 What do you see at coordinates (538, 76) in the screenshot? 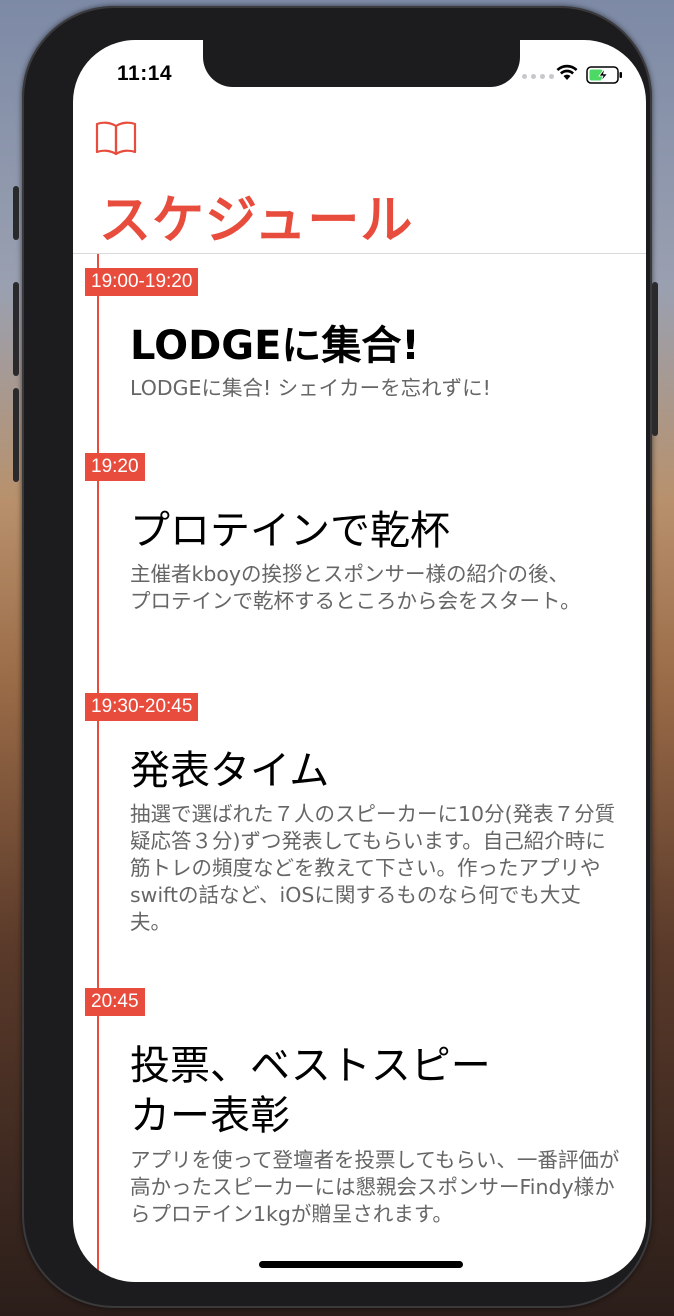
I see `cellular-signal-icon` at bounding box center [538, 76].